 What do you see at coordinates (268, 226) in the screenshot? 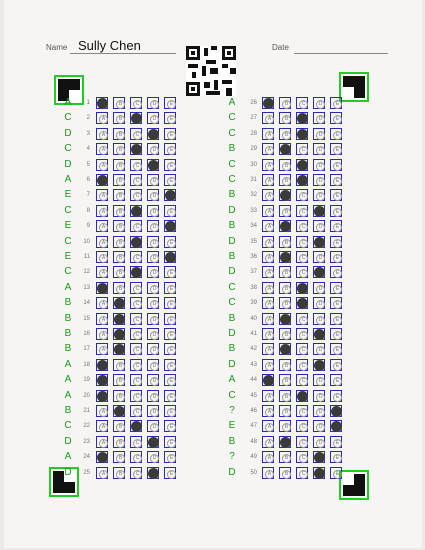
I see `answer-box-34-a: A` at bounding box center [268, 226].